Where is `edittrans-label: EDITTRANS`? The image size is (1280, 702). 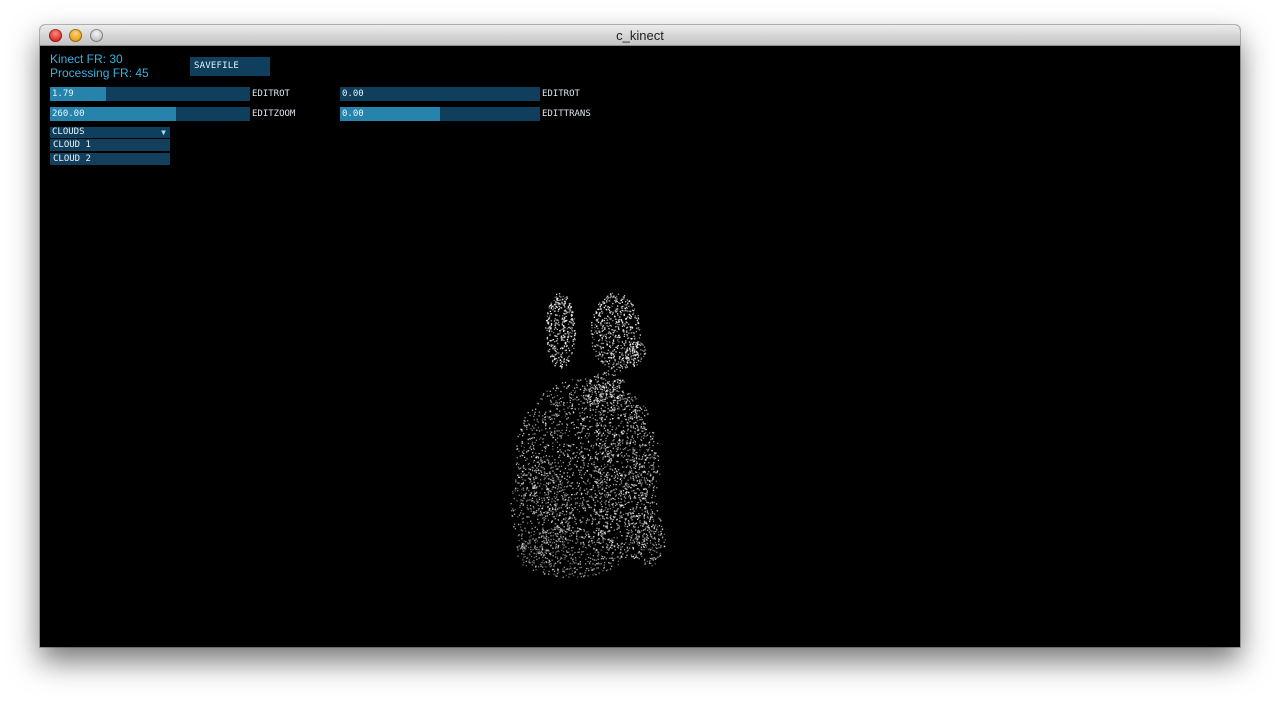 edittrans-label: EDITTRANS is located at coordinates (566, 114).